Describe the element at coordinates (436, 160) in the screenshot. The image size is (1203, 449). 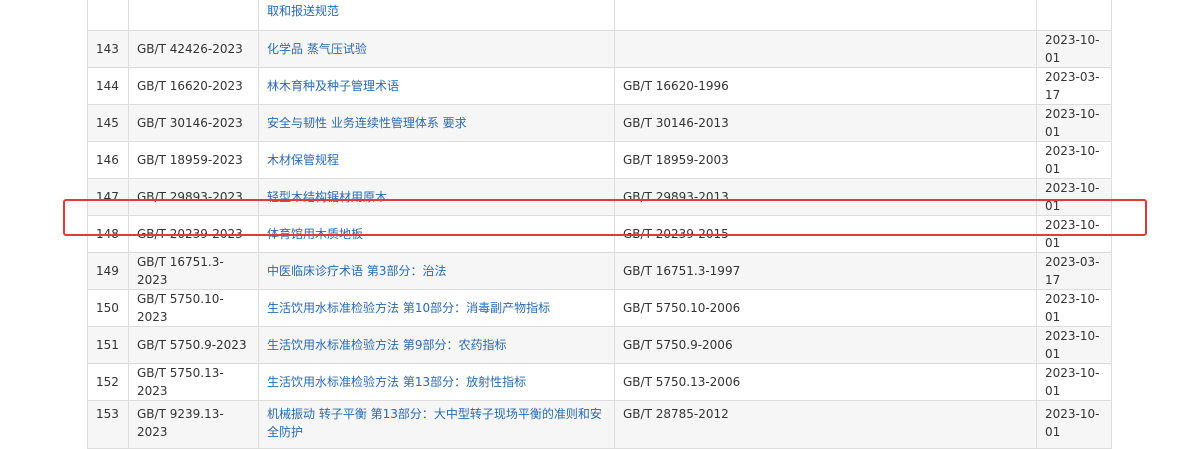
I see `standard-name-link: 木材保管规程` at that location.